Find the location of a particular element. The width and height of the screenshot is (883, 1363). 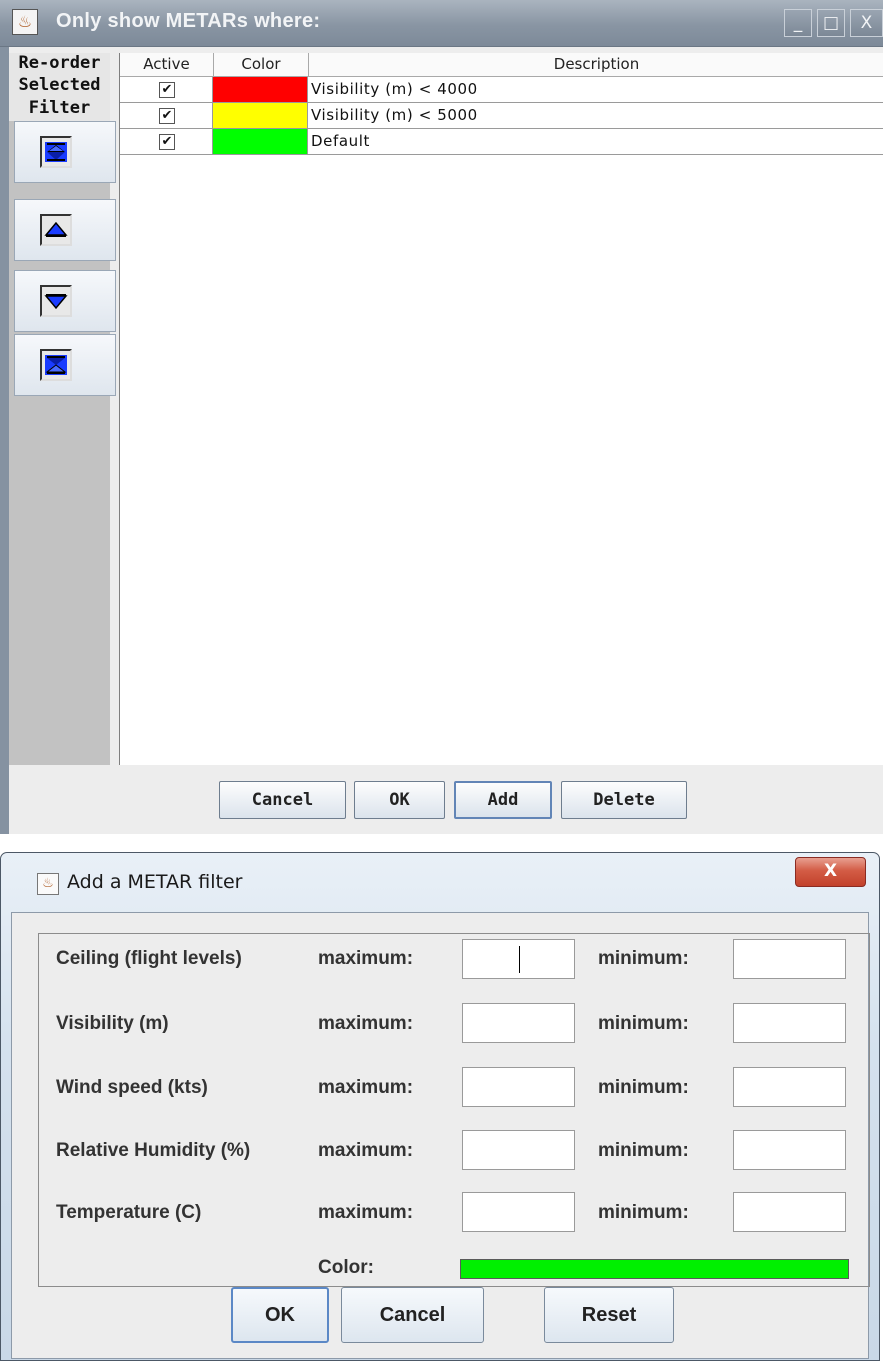

reorder-sidebar: Re-order Selected Filter is located at coordinates (62, 409).